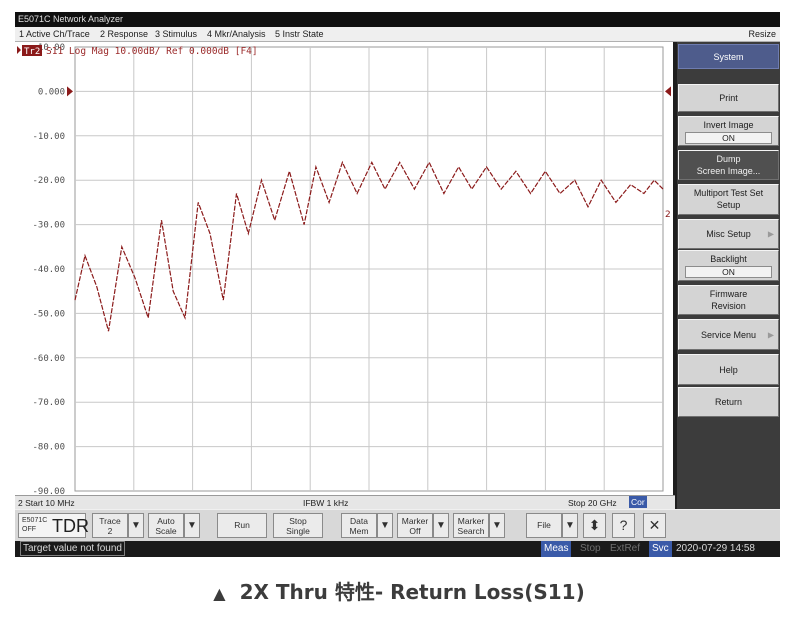 The image size is (798, 627). I want to click on trace-title: S11 Log Mag 10.00dB/ Ref 0.000dB [F4], so click(152, 51).